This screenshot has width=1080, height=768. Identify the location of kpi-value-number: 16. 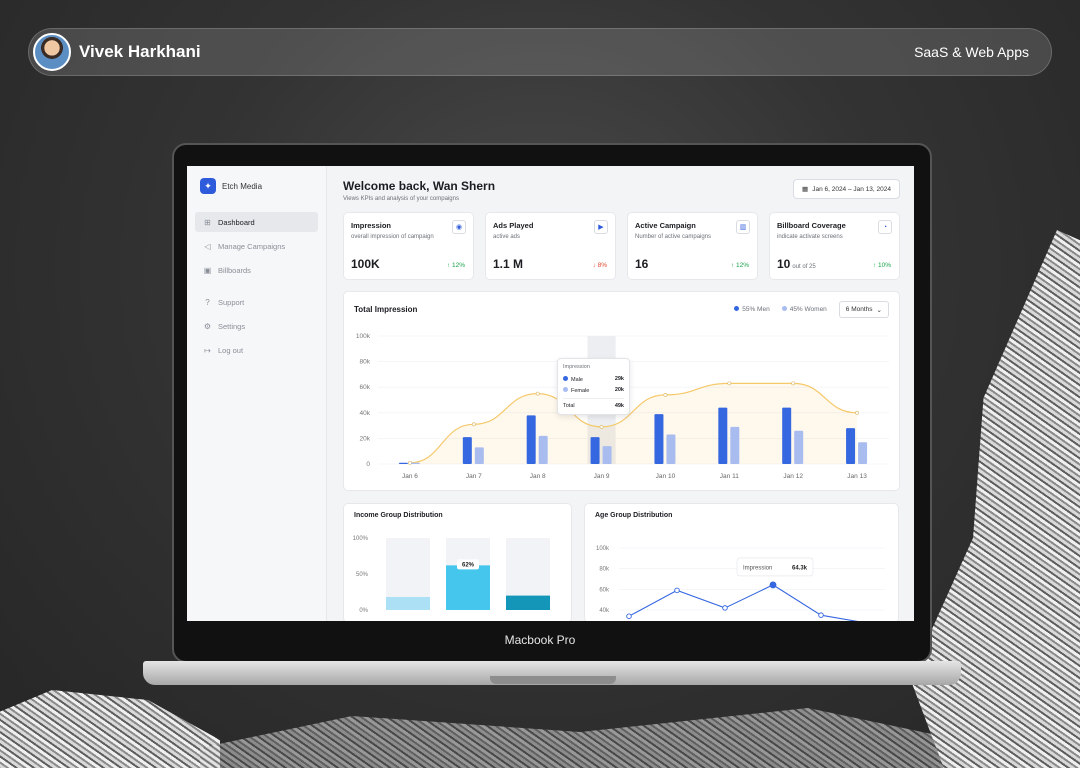
(642, 264).